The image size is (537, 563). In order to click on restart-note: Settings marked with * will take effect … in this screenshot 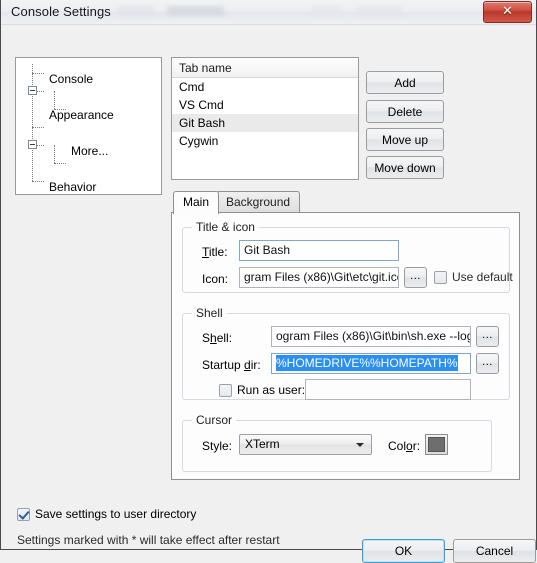, I will do `click(148, 540)`.